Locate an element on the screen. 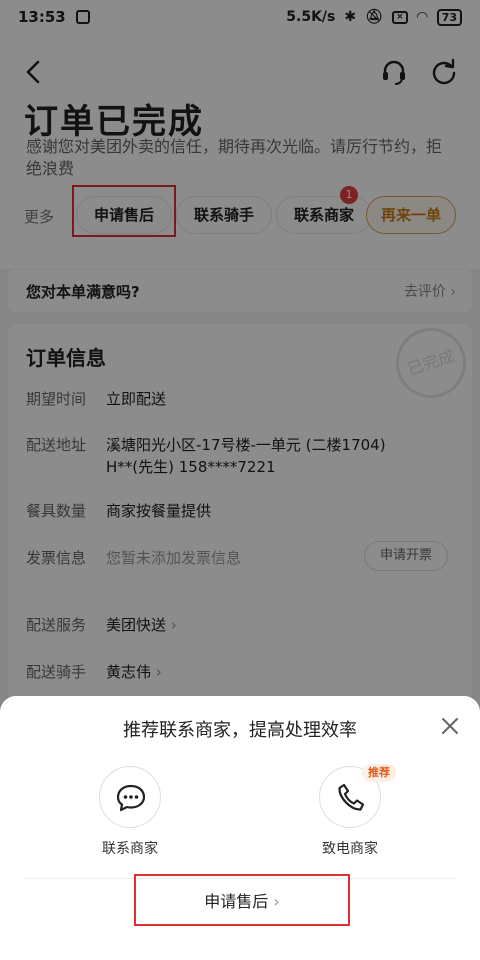 This screenshot has width=480, height=960. contact-merchant-option: 联系商家 is located at coordinates (130, 816).